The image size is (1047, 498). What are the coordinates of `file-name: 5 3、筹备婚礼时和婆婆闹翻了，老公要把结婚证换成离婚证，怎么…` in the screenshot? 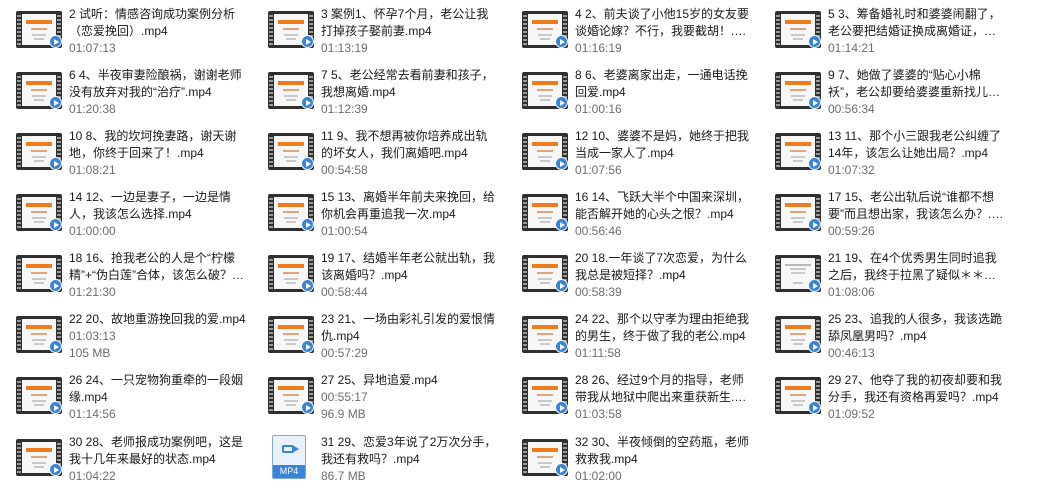 It's located at (914, 22).